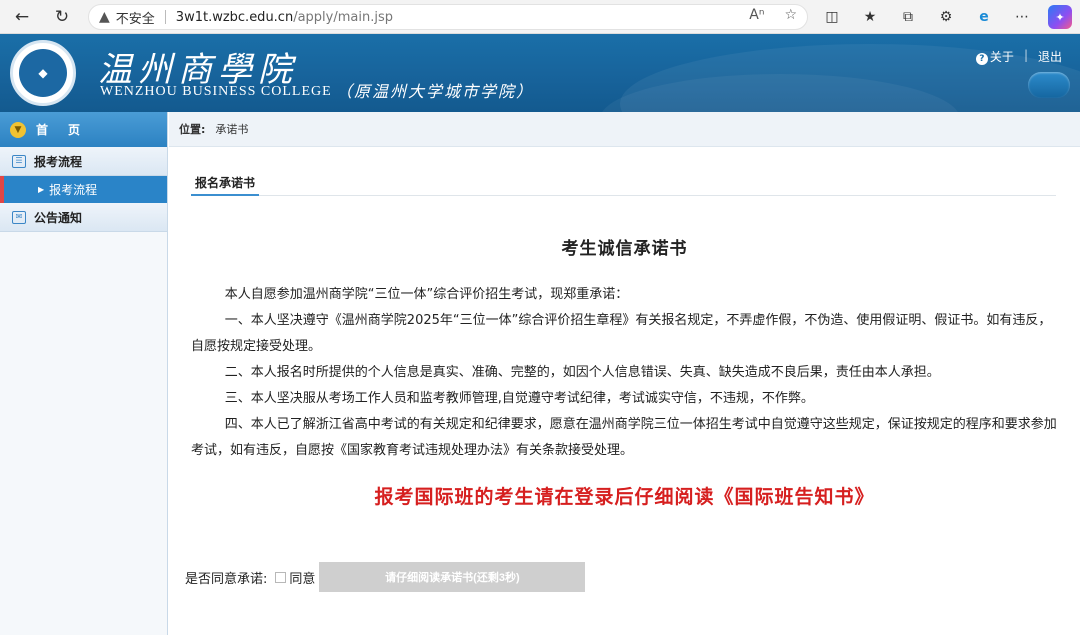 The image size is (1080, 635). What do you see at coordinates (756, 15) in the screenshot?
I see `read-aloud-icon: Aⁿ` at bounding box center [756, 15].